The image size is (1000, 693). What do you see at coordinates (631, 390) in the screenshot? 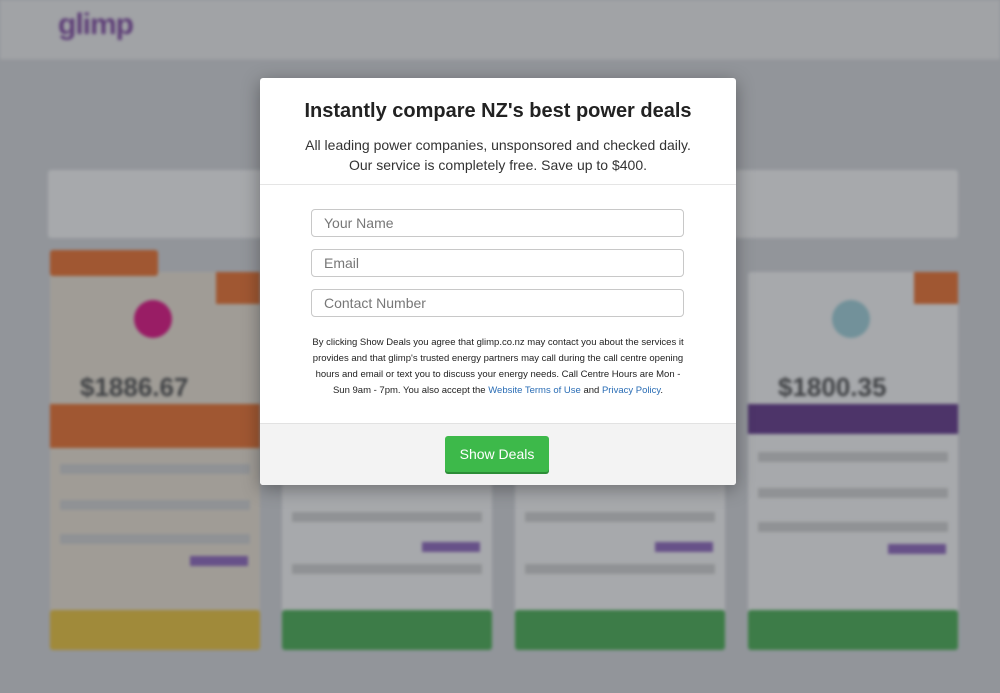
I see `privacy-policy-link: Privacy Policy` at bounding box center [631, 390].